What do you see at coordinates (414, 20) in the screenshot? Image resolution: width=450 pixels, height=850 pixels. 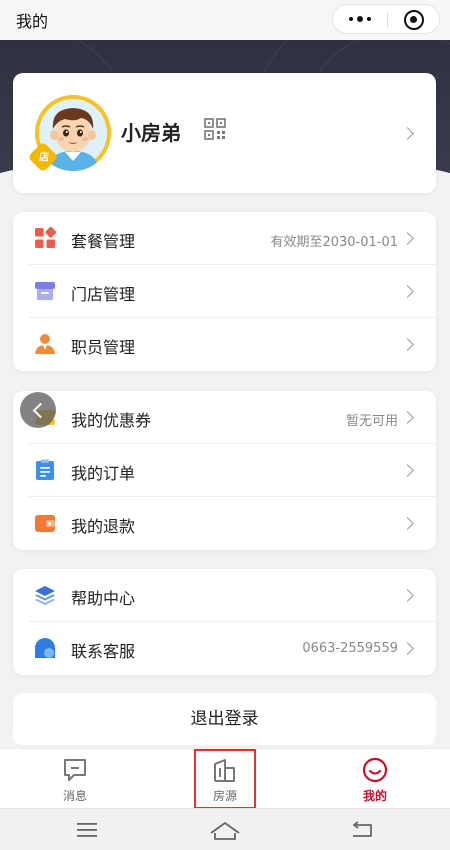 I see `target-icon` at bounding box center [414, 20].